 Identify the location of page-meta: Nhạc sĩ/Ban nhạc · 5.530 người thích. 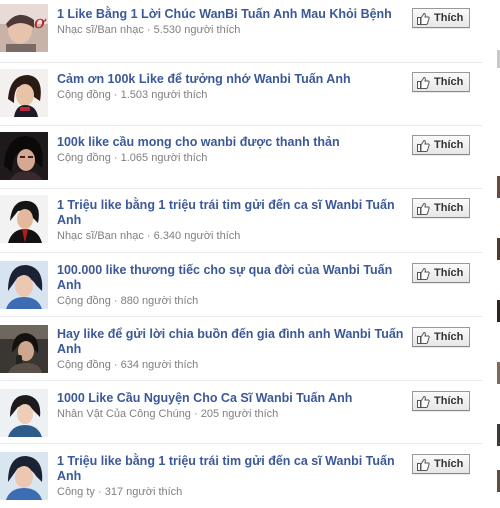
(233, 30).